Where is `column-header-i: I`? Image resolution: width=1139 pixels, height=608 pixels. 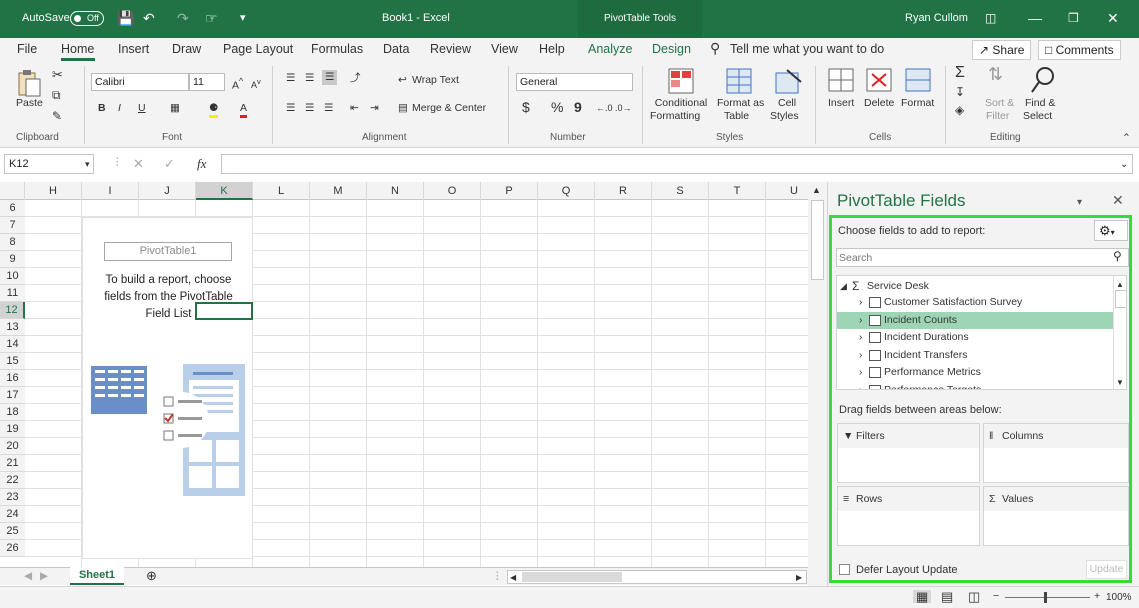 column-header-i: I is located at coordinates (110, 191).